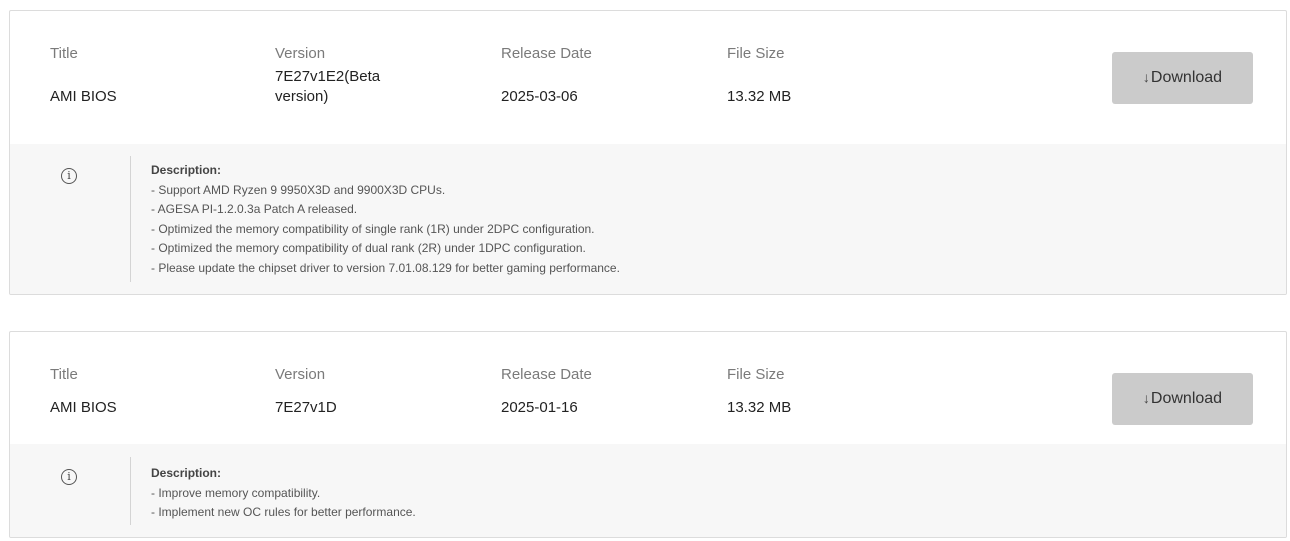  What do you see at coordinates (236, 492) in the screenshot?
I see `description-line: - Improve memory compatibility.` at bounding box center [236, 492].